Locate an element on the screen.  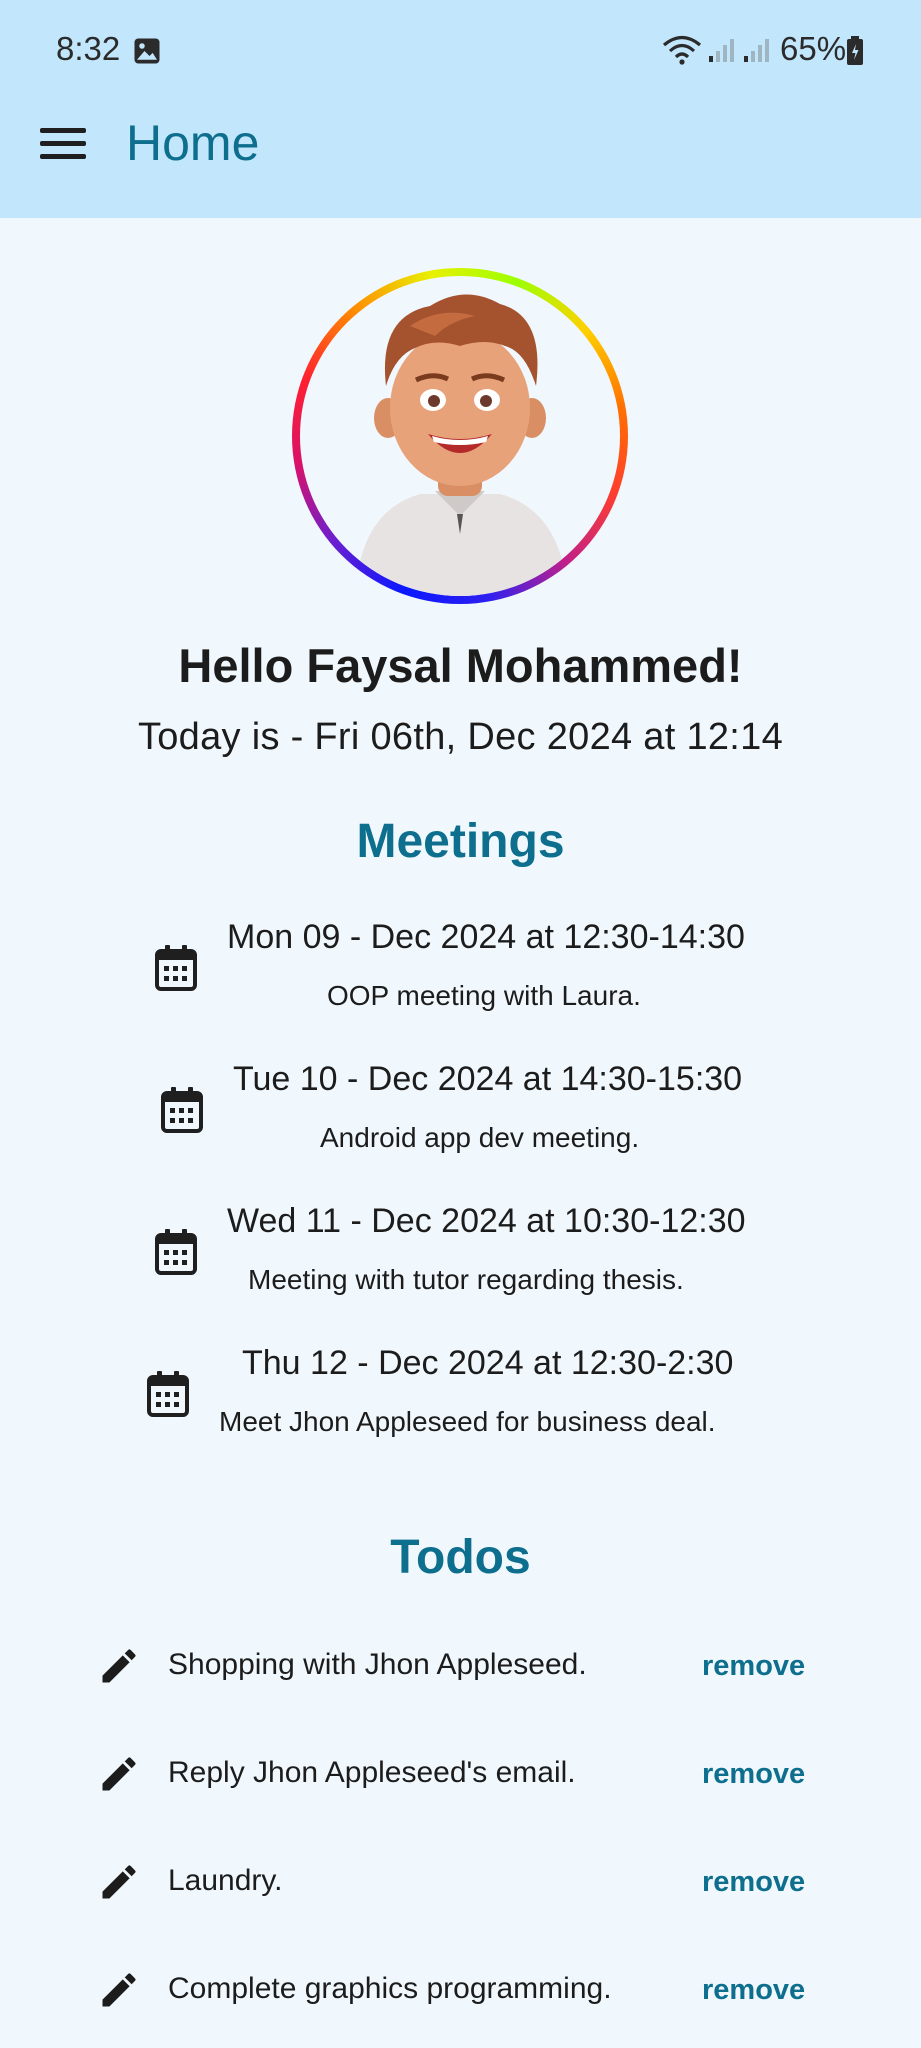
battery-icon is located at coordinates (855, 50).